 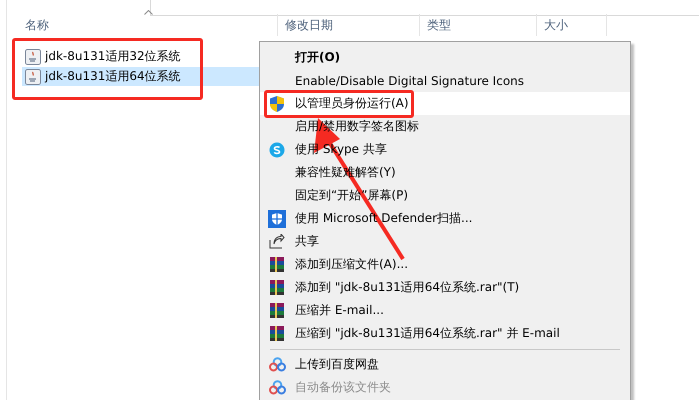 What do you see at coordinates (556, 25) in the screenshot?
I see `column-header: 大小` at bounding box center [556, 25].